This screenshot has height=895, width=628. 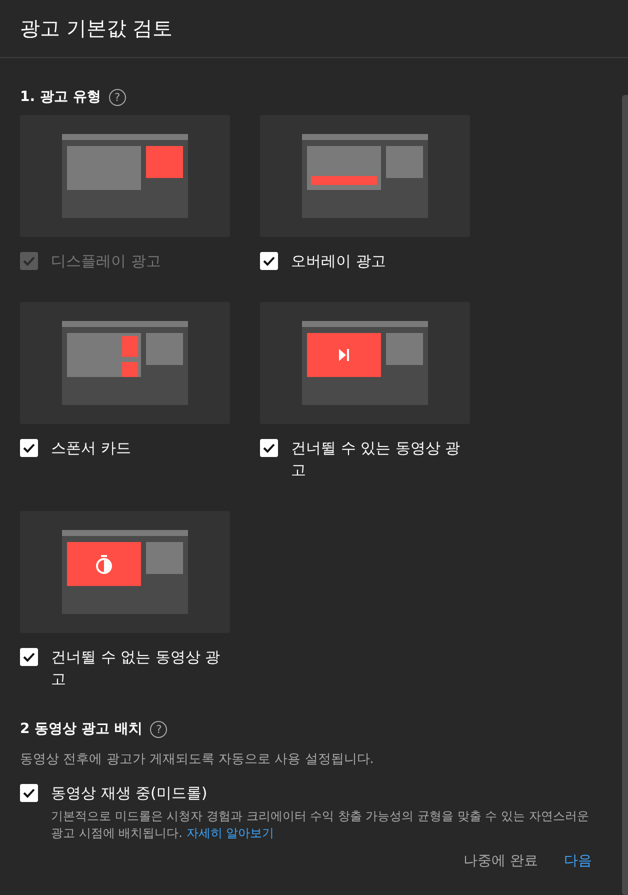 I want to click on checkbox-label: 오버레이 광고, so click(x=338, y=261).